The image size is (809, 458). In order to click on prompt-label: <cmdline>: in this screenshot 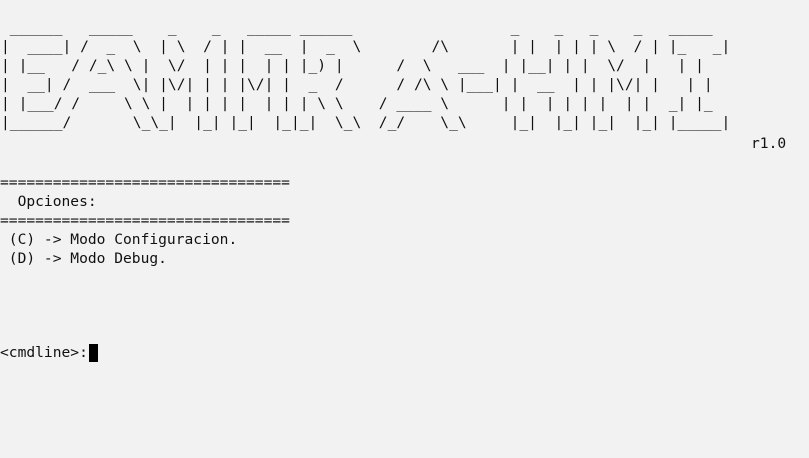, I will do `click(44, 352)`.